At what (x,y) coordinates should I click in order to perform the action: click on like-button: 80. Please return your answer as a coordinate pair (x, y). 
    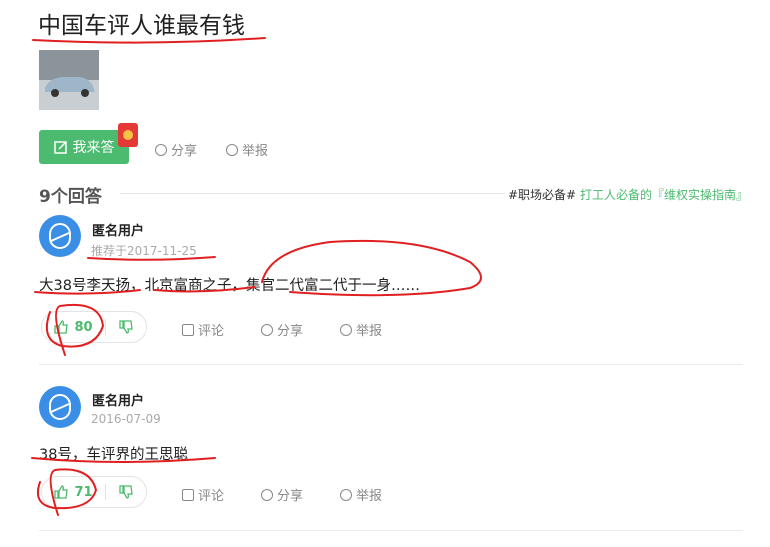
    Looking at the image, I should click on (73, 327).